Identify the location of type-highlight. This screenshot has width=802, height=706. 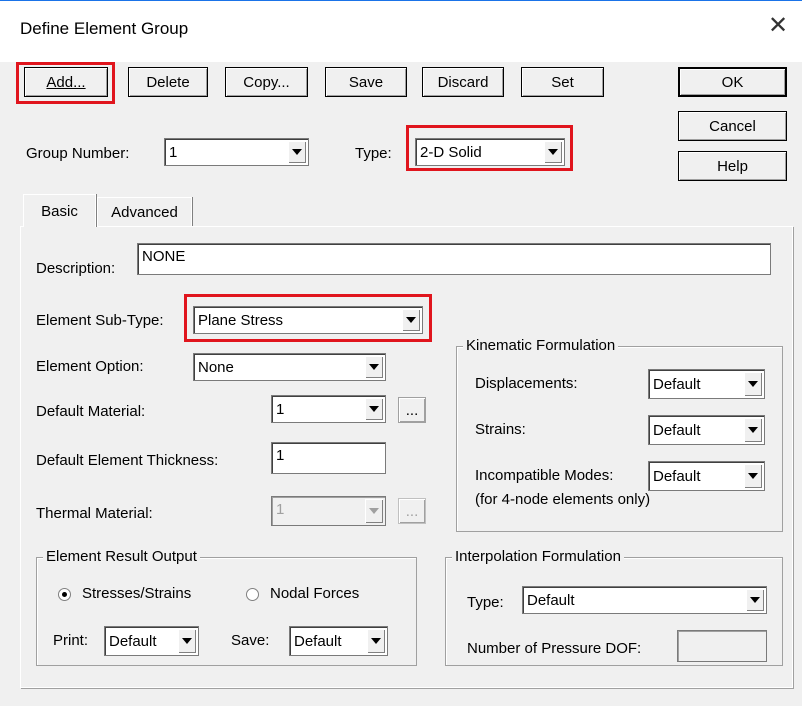
(489, 148).